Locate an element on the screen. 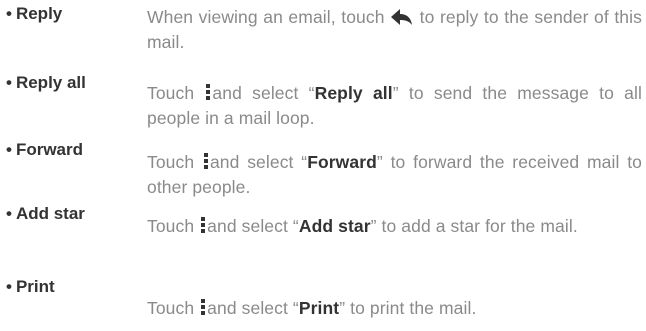  description-text: ” to add a star for the mail. is located at coordinates (474, 226).